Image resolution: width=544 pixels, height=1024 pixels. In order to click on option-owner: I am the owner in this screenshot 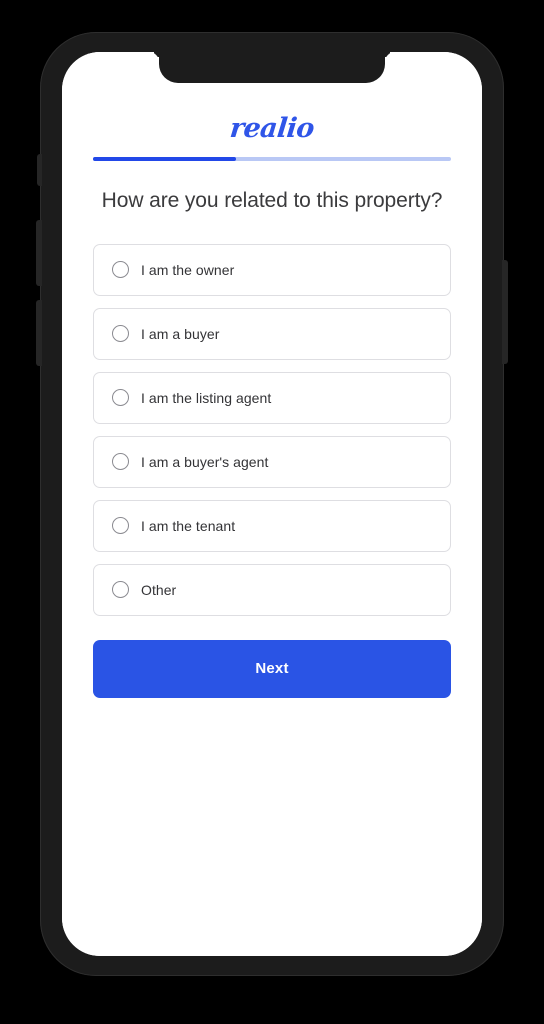, I will do `click(272, 269)`.